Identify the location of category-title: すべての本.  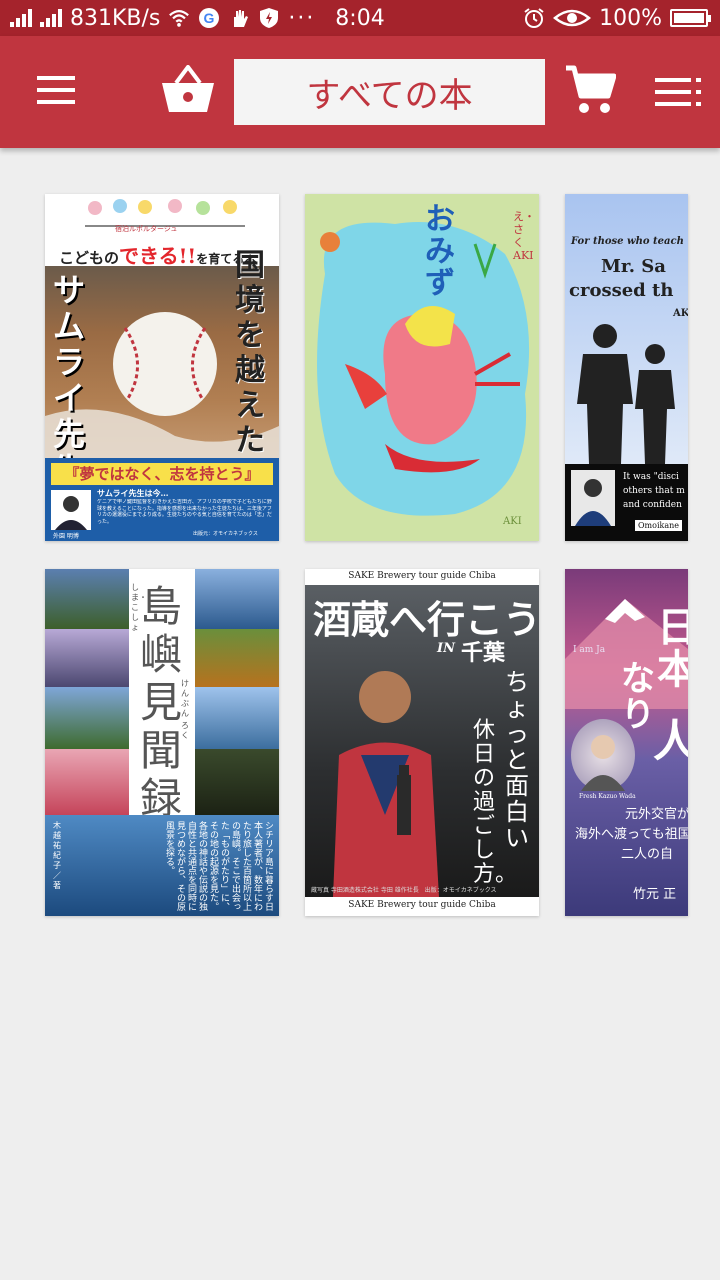
(389, 92).